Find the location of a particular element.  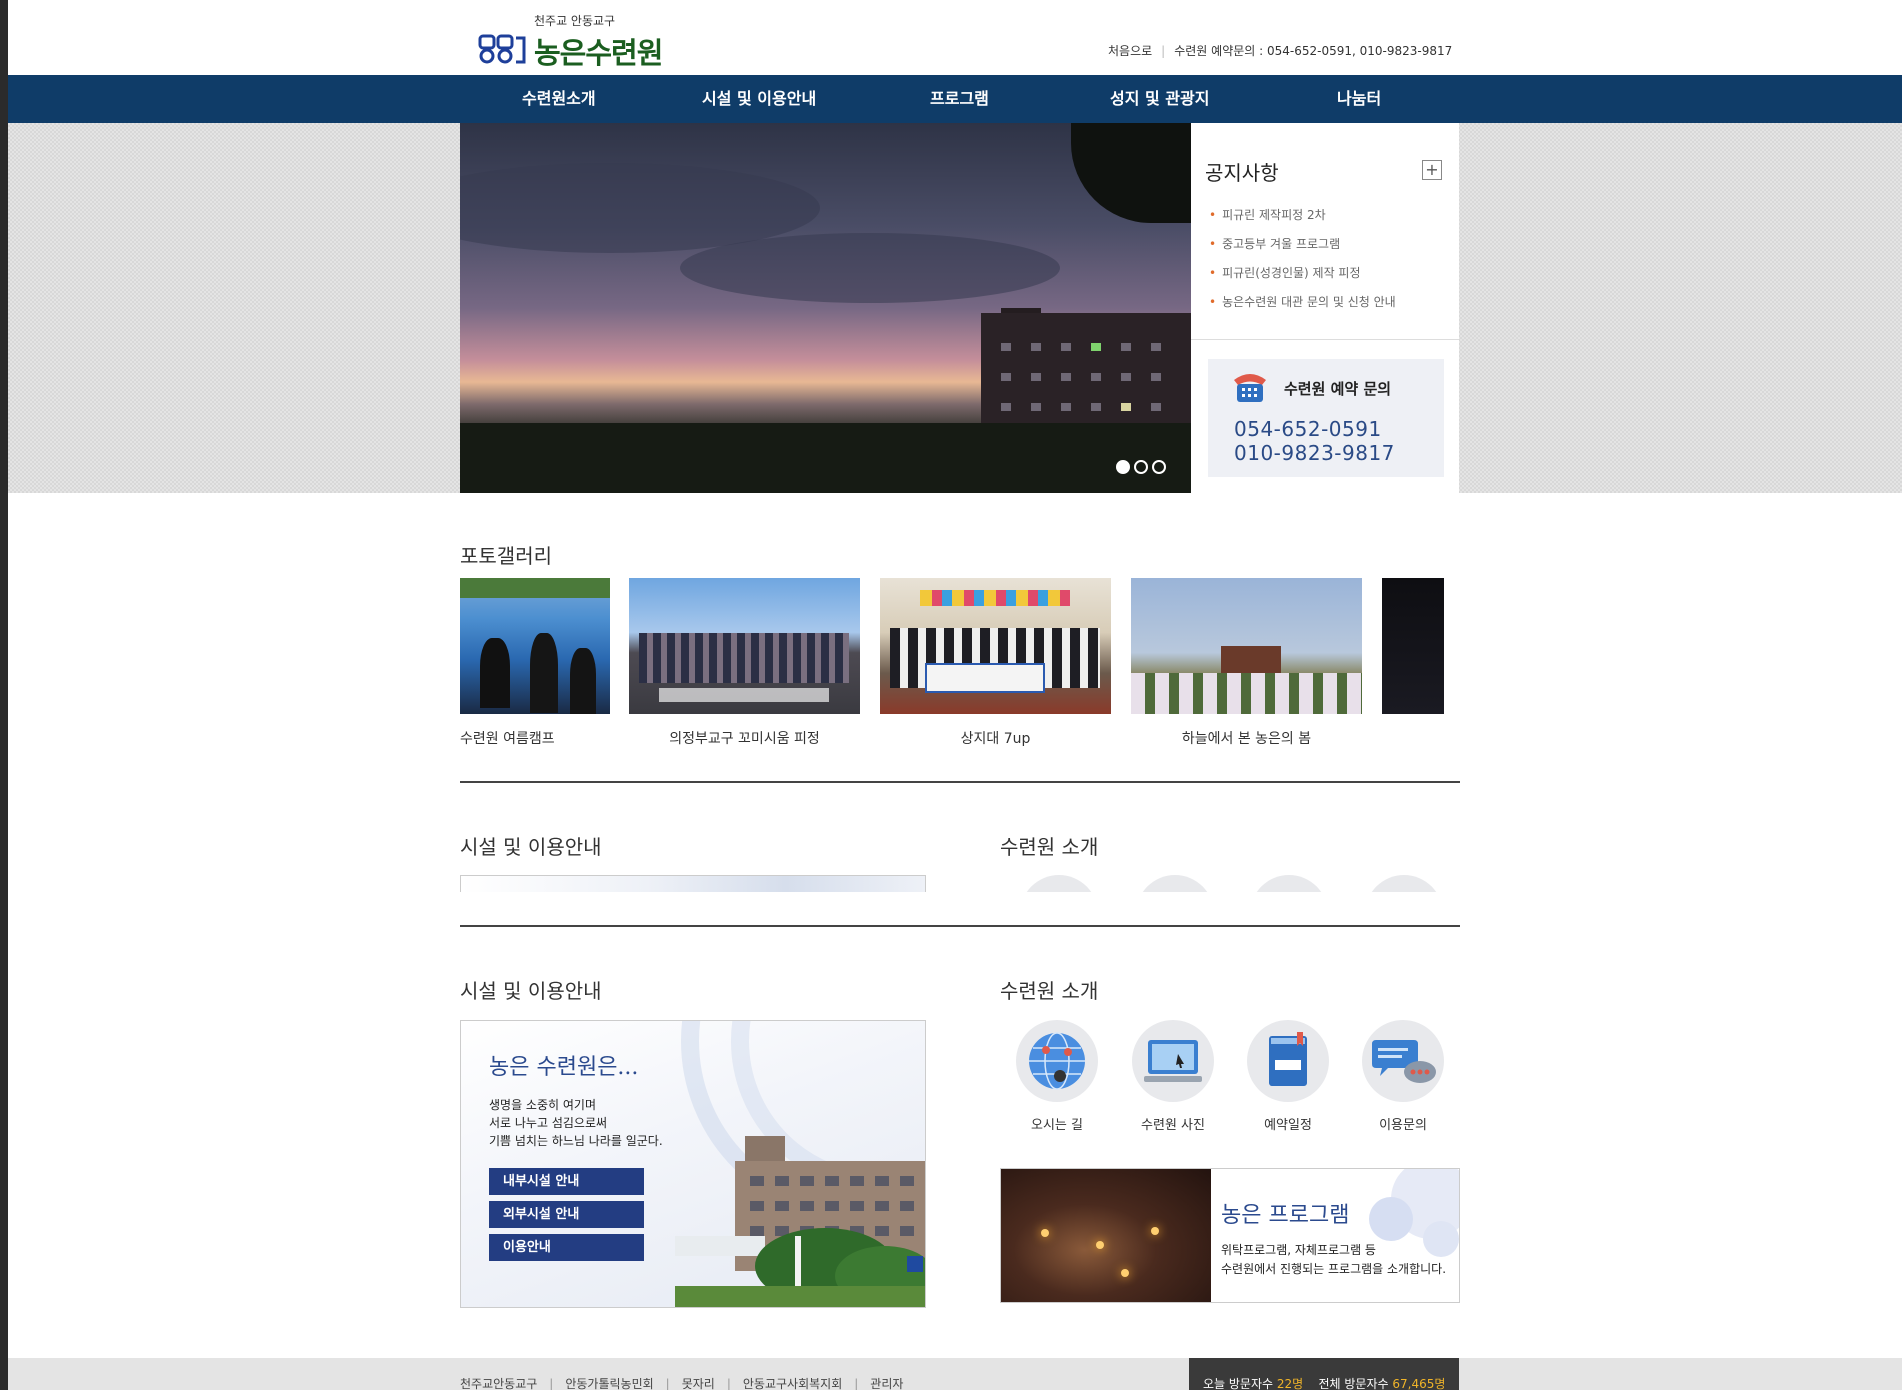

footer-link: 관리자 is located at coordinates (886, 1383).